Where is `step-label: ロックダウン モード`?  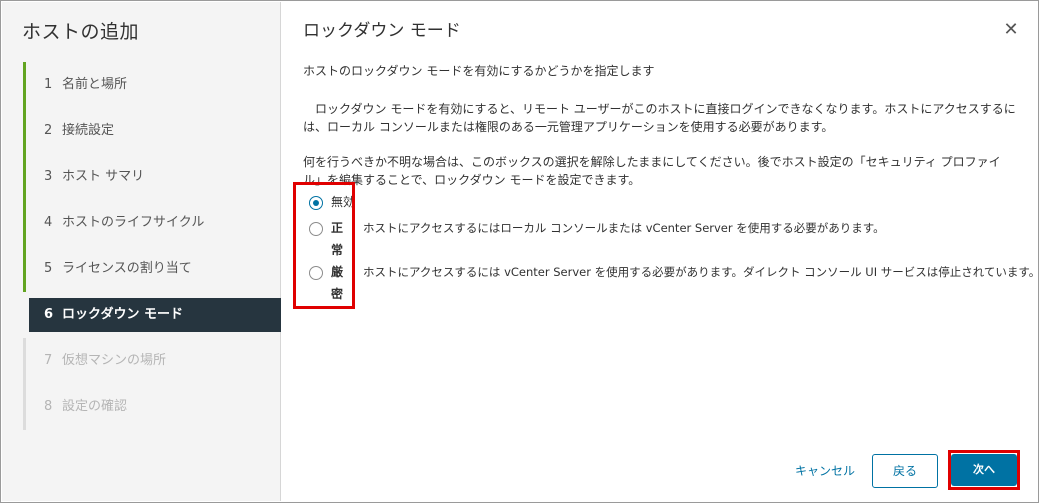
step-label: ロックダウン モード is located at coordinates (123, 314).